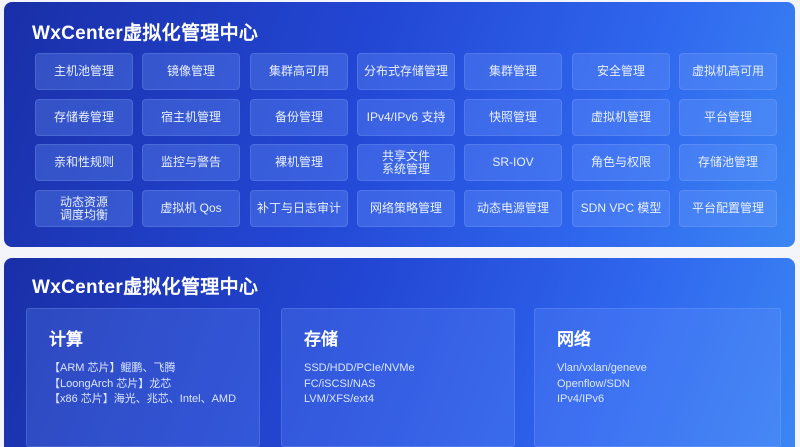  I want to click on feature-tile: 安全管理, so click(621, 71).